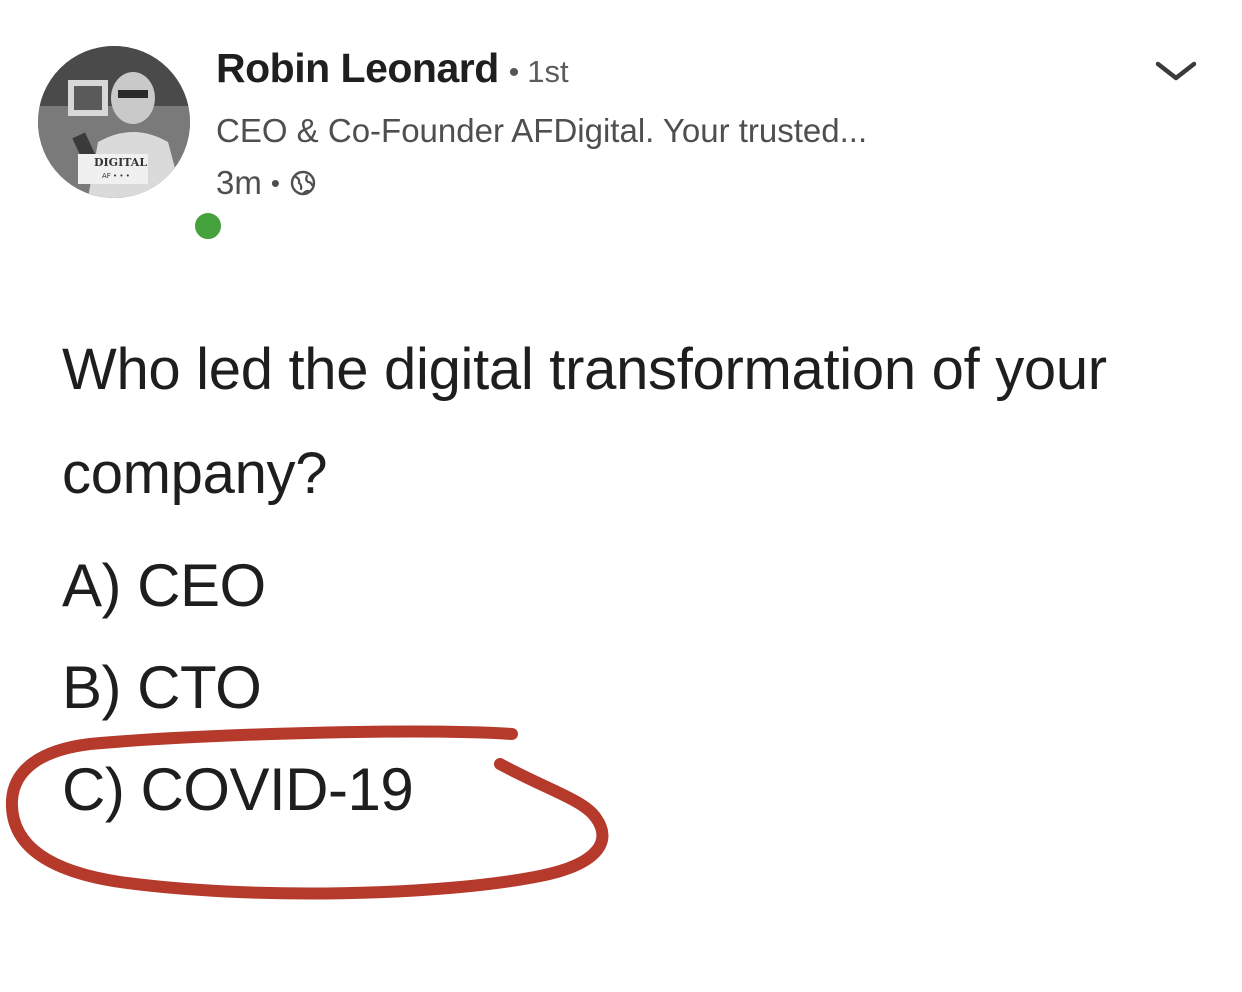 The height and width of the screenshot is (992, 1242). What do you see at coordinates (303, 183) in the screenshot?
I see `globe-icon` at bounding box center [303, 183].